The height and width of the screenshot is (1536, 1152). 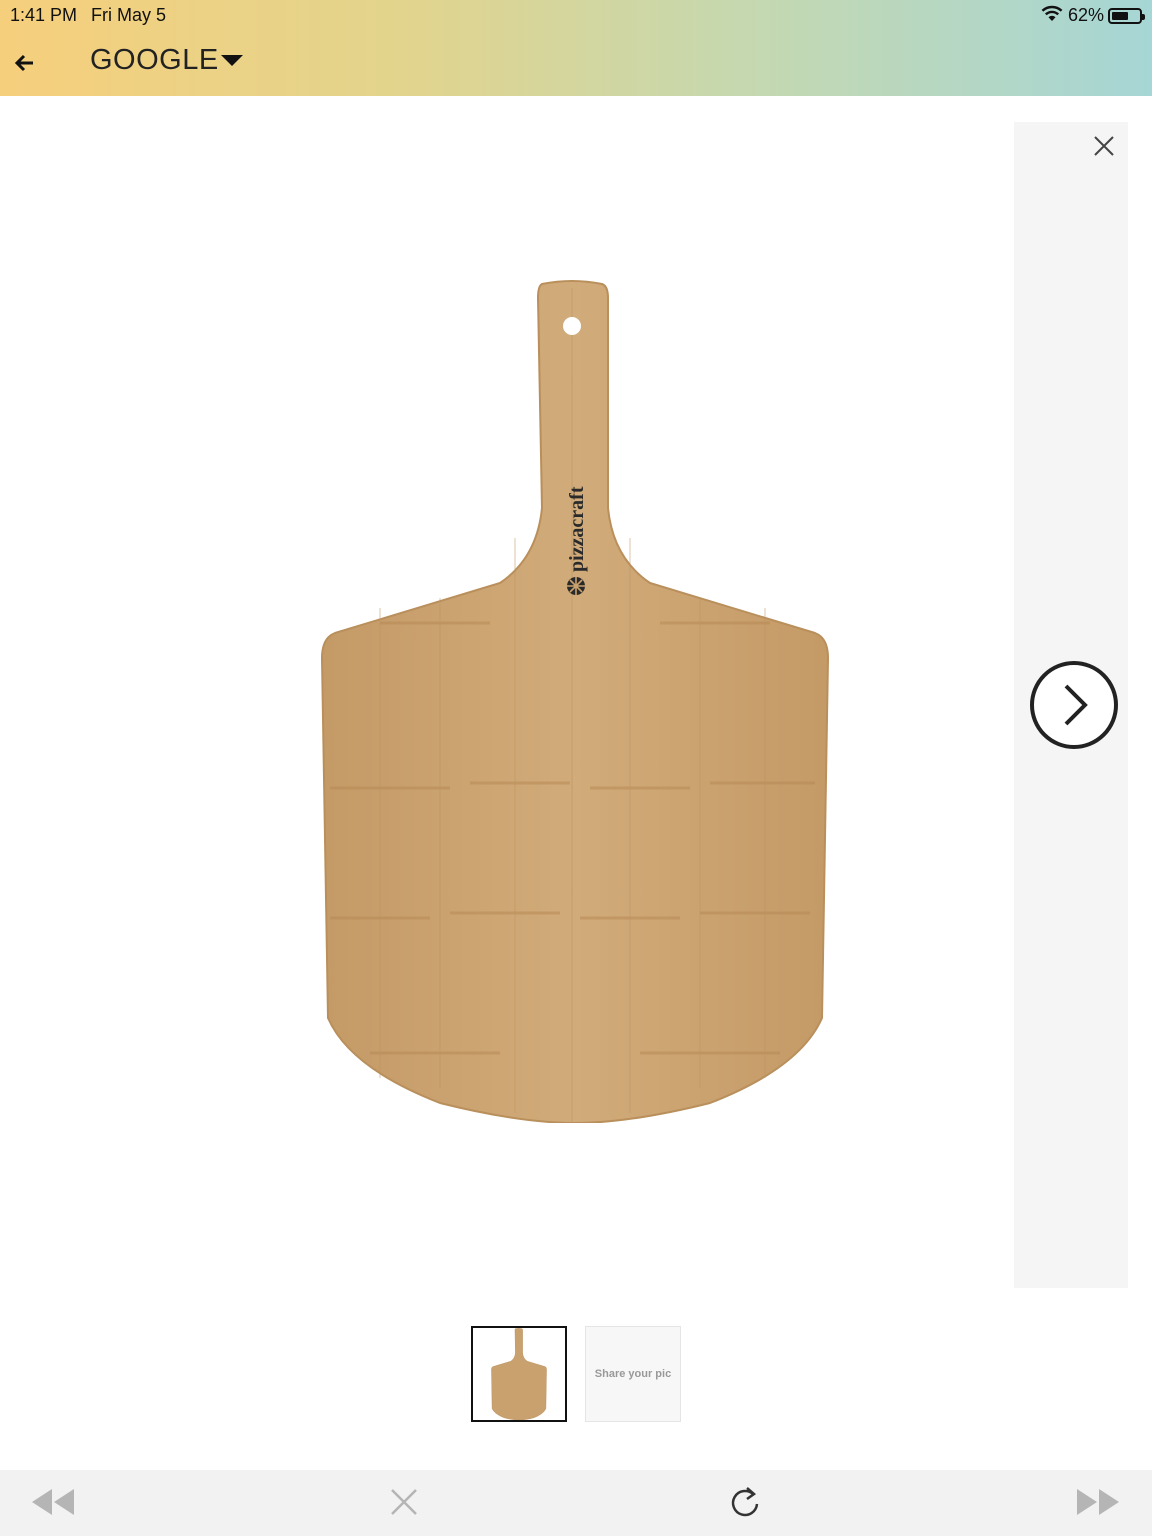 What do you see at coordinates (1120, 15) in the screenshot?
I see `battery-level` at bounding box center [1120, 15].